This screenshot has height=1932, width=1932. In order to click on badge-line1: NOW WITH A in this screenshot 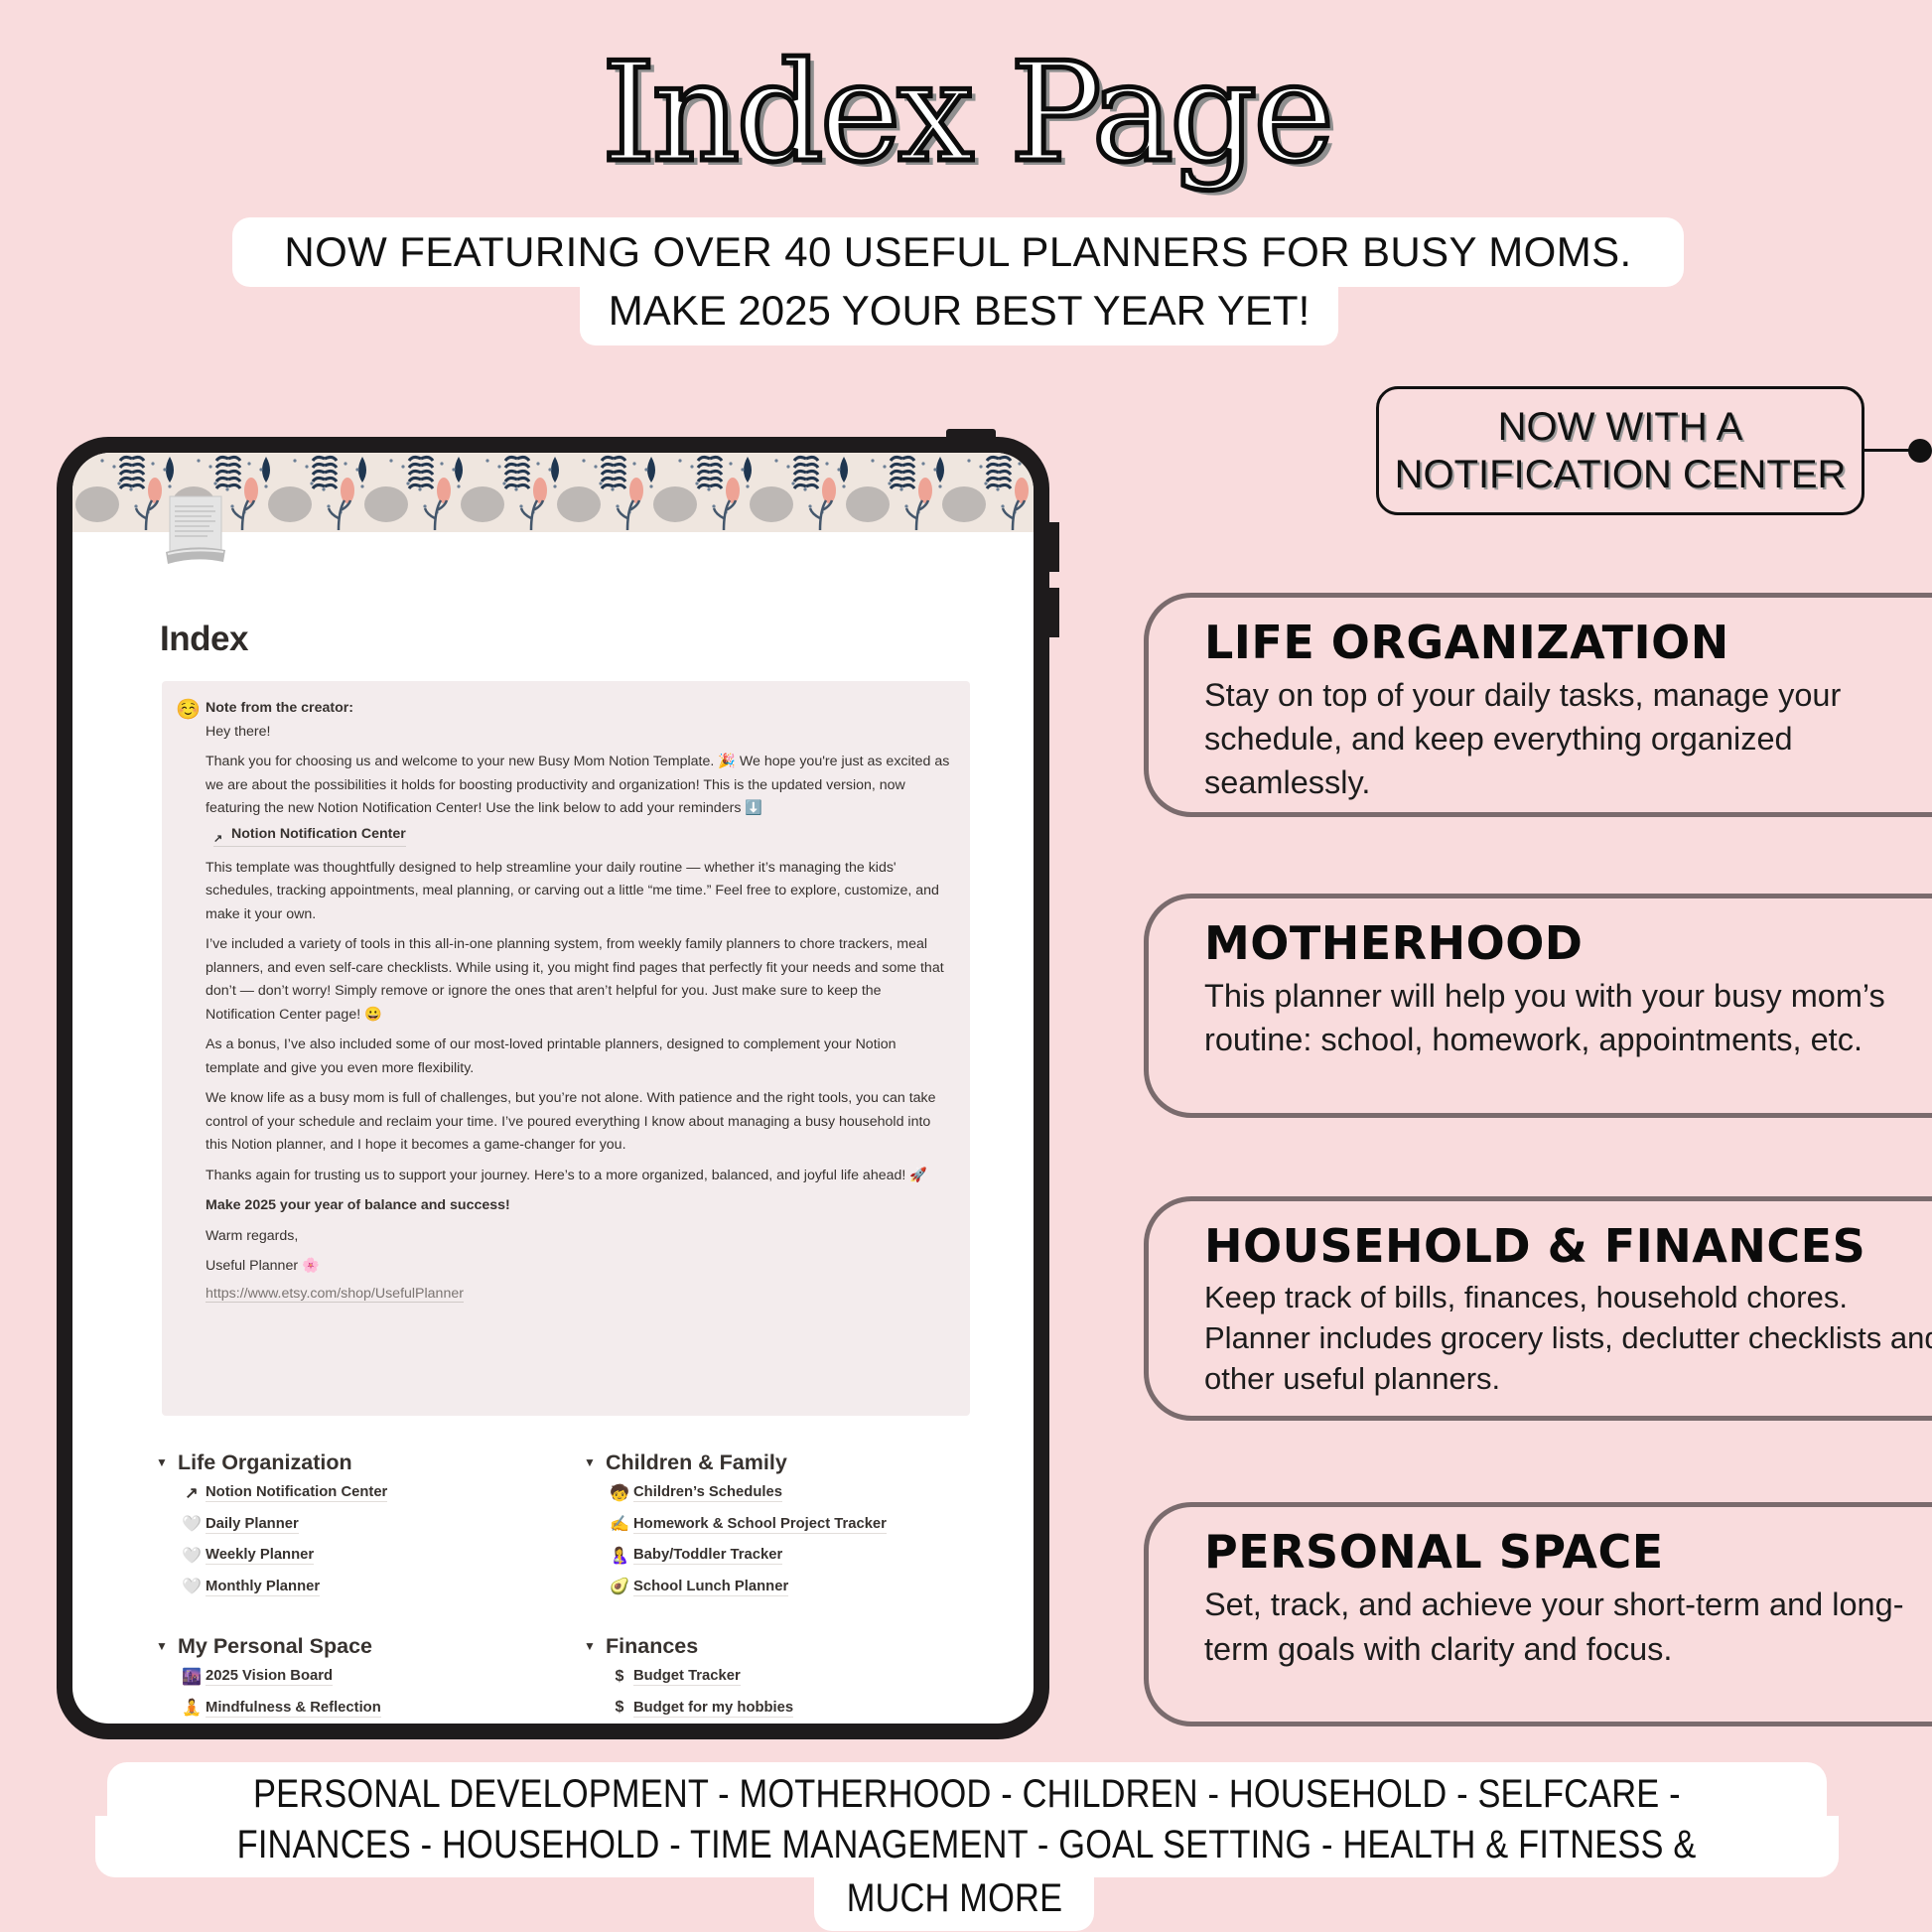, I will do `click(1620, 427)`.